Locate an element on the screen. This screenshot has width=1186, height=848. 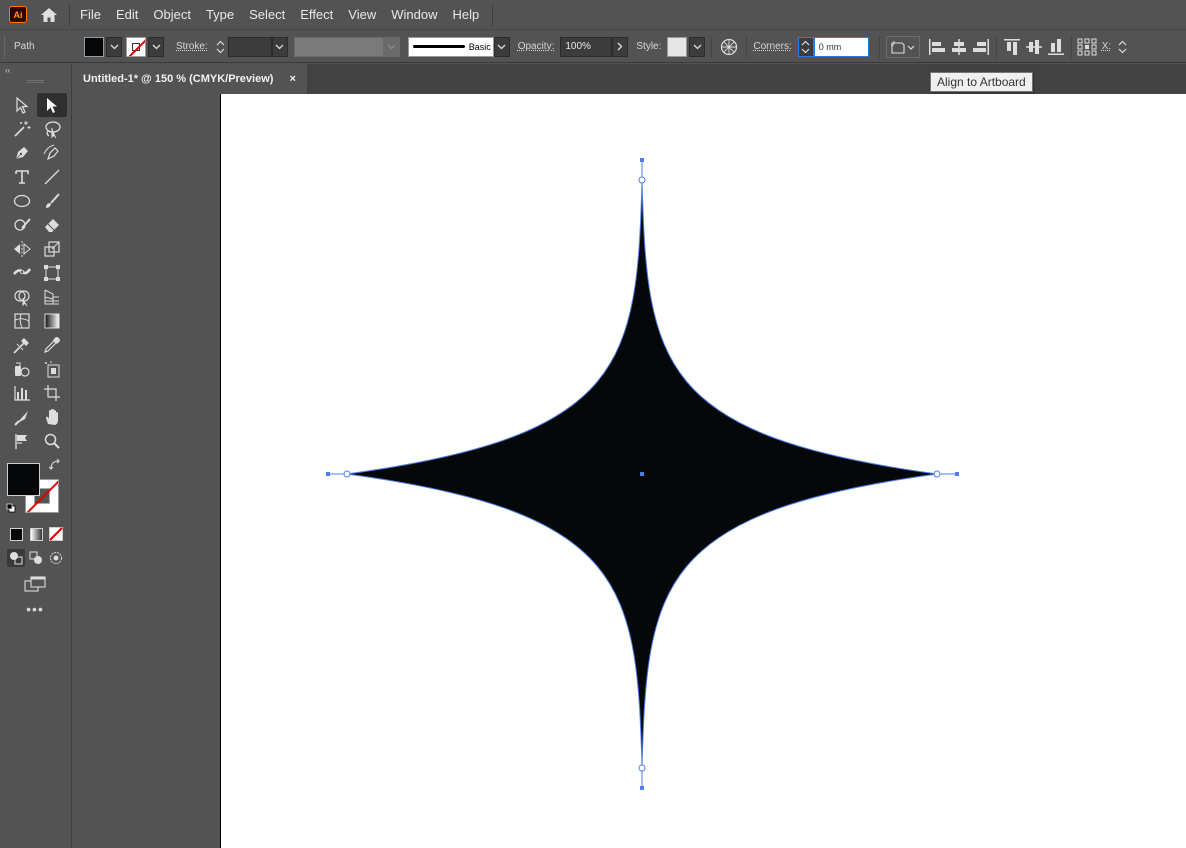
pen-tool is located at coordinates (22, 153).